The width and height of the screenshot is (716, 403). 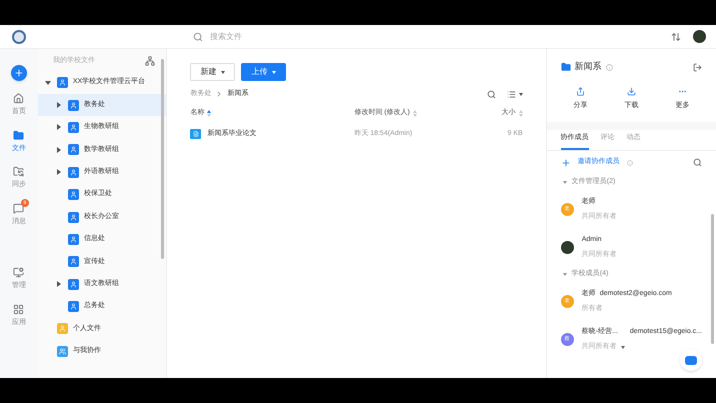 What do you see at coordinates (631, 91) in the screenshot?
I see `download-icon` at bounding box center [631, 91].